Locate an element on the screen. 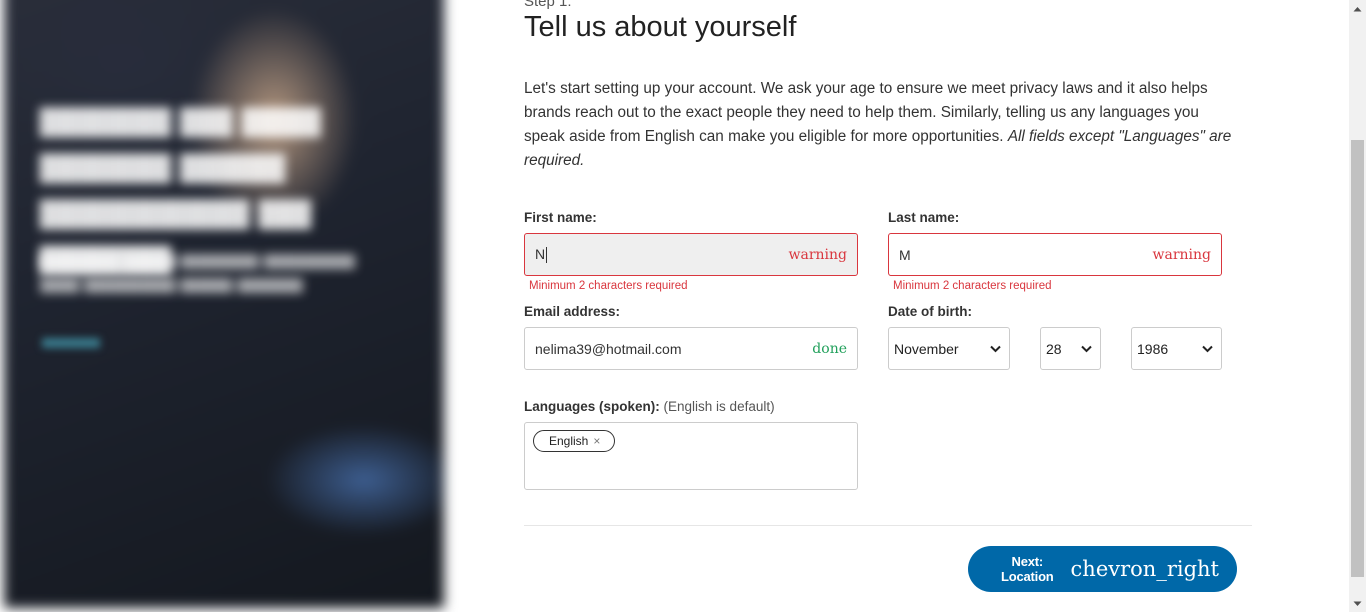 The image size is (1366, 612). scroll-down-icon is located at coordinates (1357, 603).